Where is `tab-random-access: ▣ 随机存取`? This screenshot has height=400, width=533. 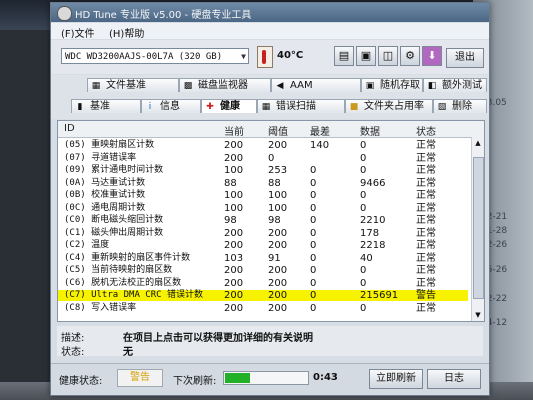 tab-random-access: ▣ 随机存取 is located at coordinates (392, 85).